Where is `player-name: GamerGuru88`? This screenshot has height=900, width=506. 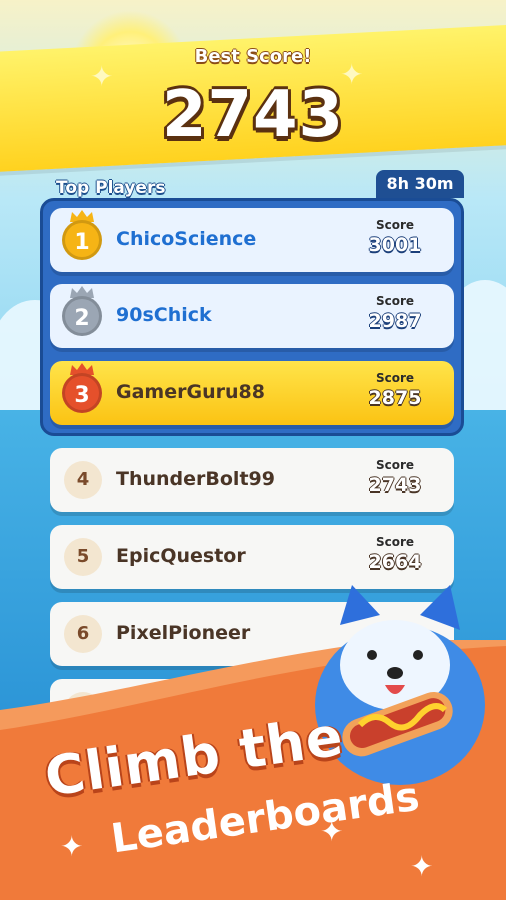
player-name: GamerGuru88 is located at coordinates (190, 392).